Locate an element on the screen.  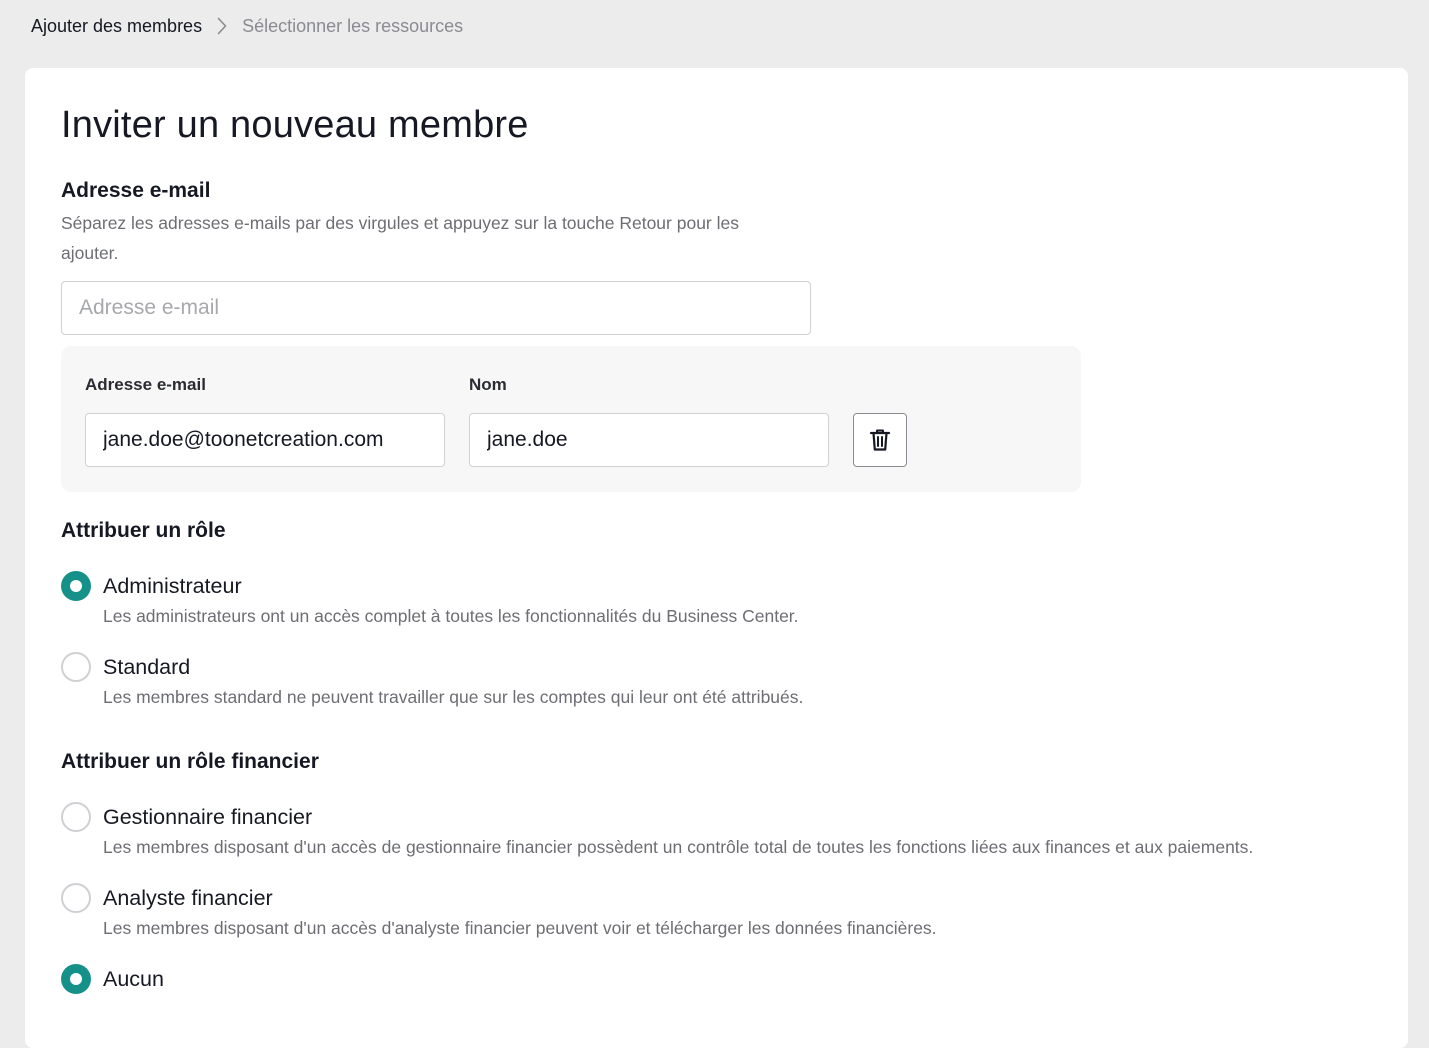
member-entry-panel: Adresse e-mail Nom is located at coordinates (571, 419).